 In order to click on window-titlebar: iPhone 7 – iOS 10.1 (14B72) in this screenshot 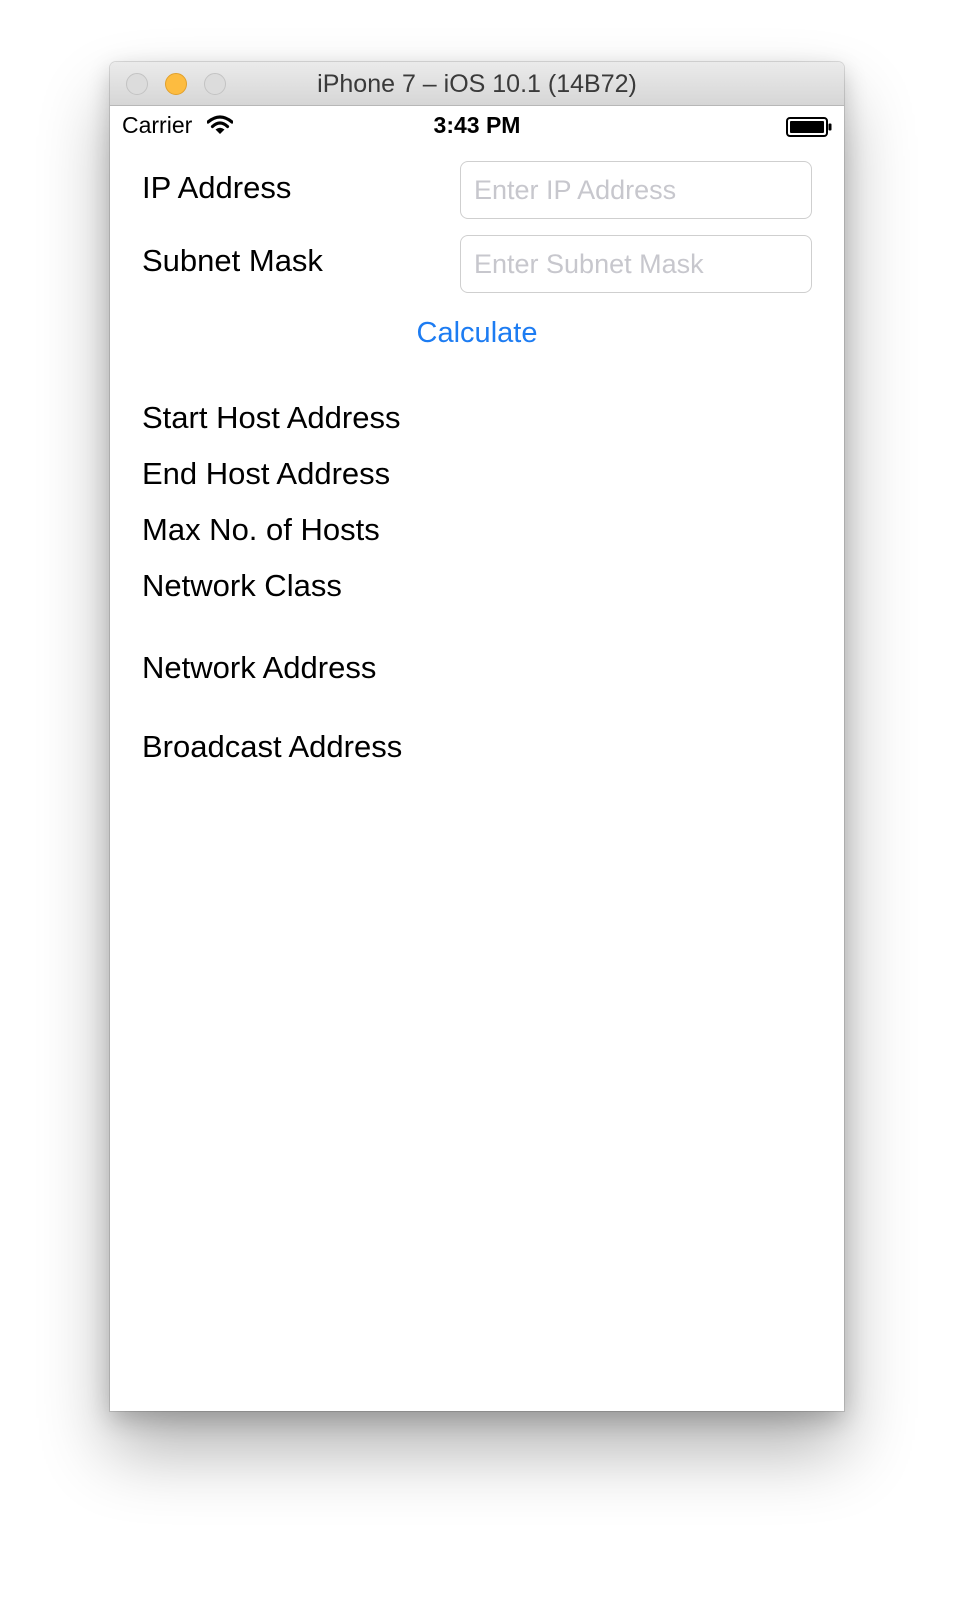, I will do `click(477, 84)`.